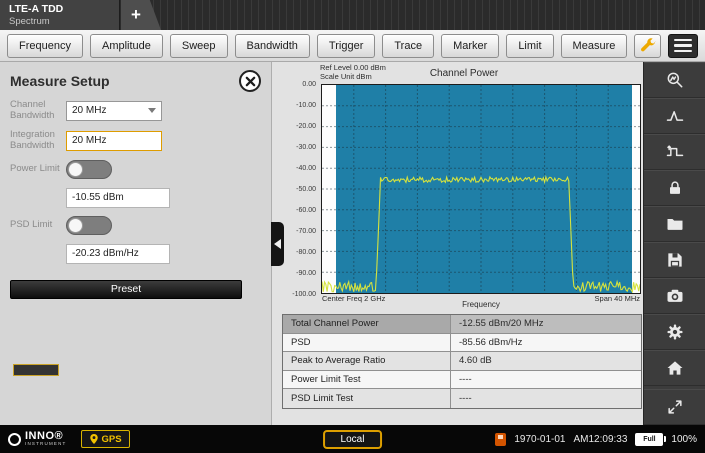  I want to click on limit-button: Limit, so click(530, 45).